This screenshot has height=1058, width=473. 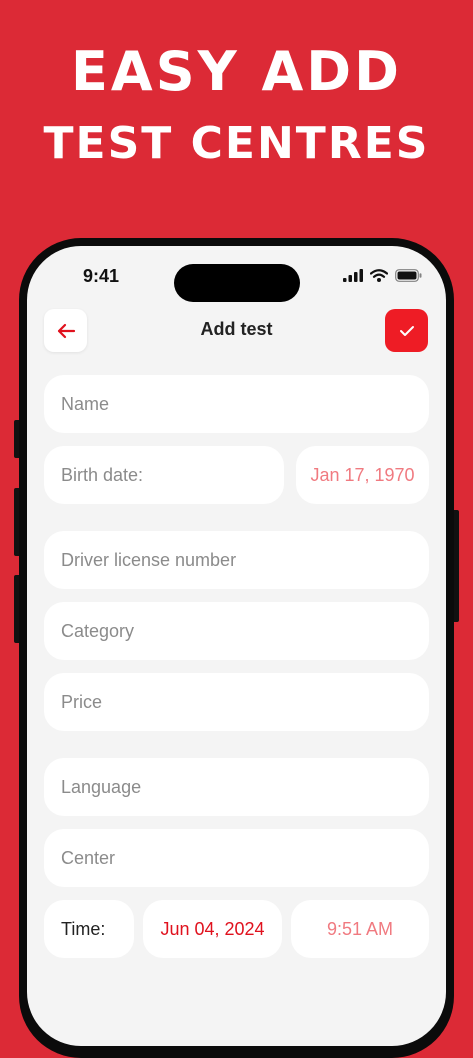 I want to click on signal-icon, so click(x=353, y=275).